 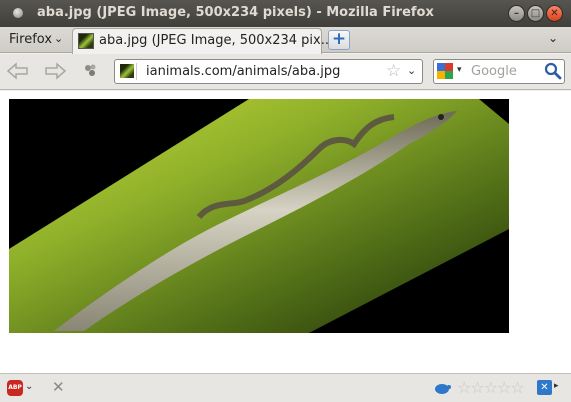 What do you see at coordinates (15, 388) in the screenshot?
I see `adblock-plus-icon: ABP` at bounding box center [15, 388].